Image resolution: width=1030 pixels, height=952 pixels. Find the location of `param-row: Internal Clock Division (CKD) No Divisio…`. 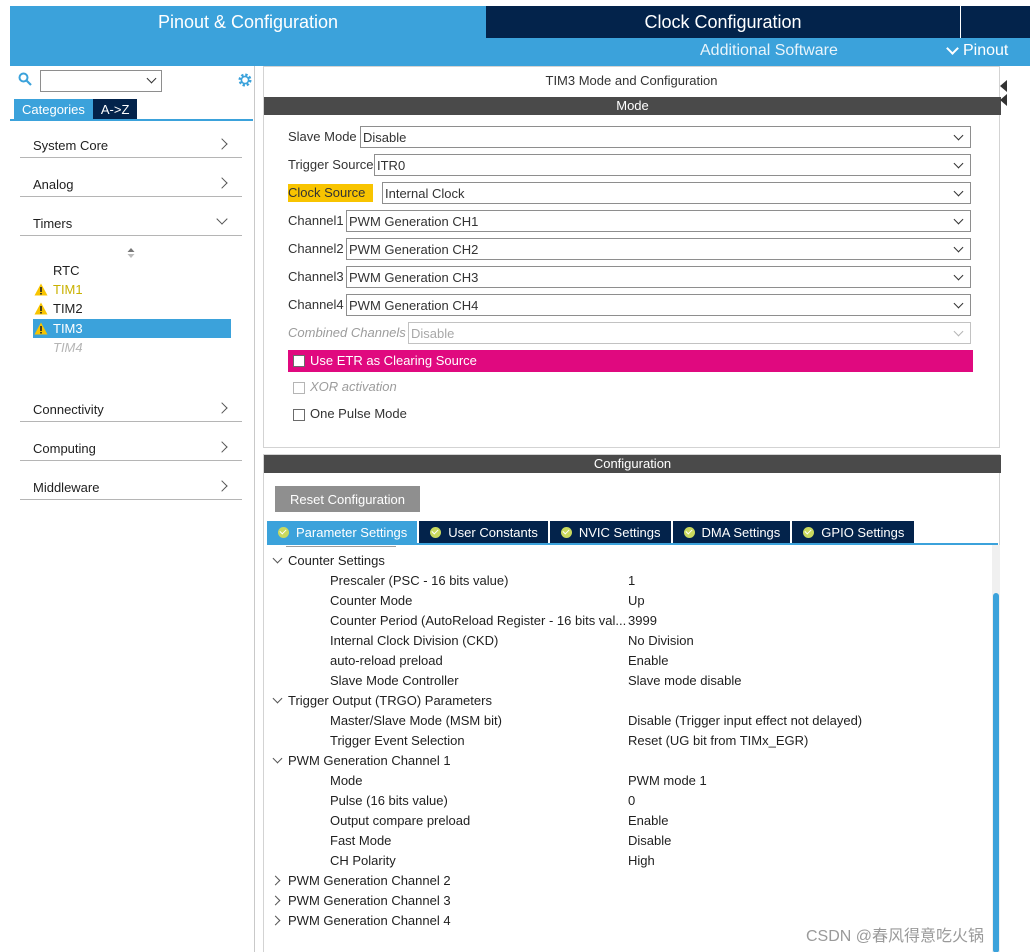

param-row: Internal Clock Division (CKD) No Divisio… is located at coordinates (627, 641).